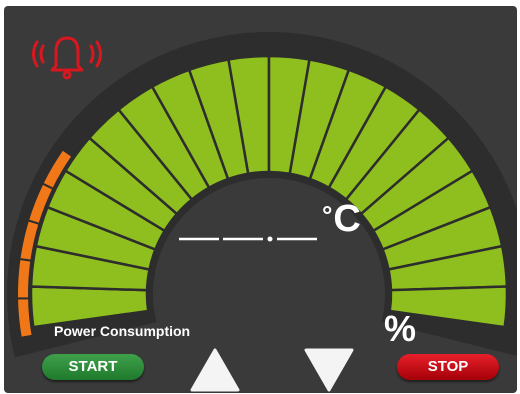 The width and height of the screenshot is (520, 394). Describe the element at coordinates (67, 56) in the screenshot. I see `alarm-bell-icon` at that location.